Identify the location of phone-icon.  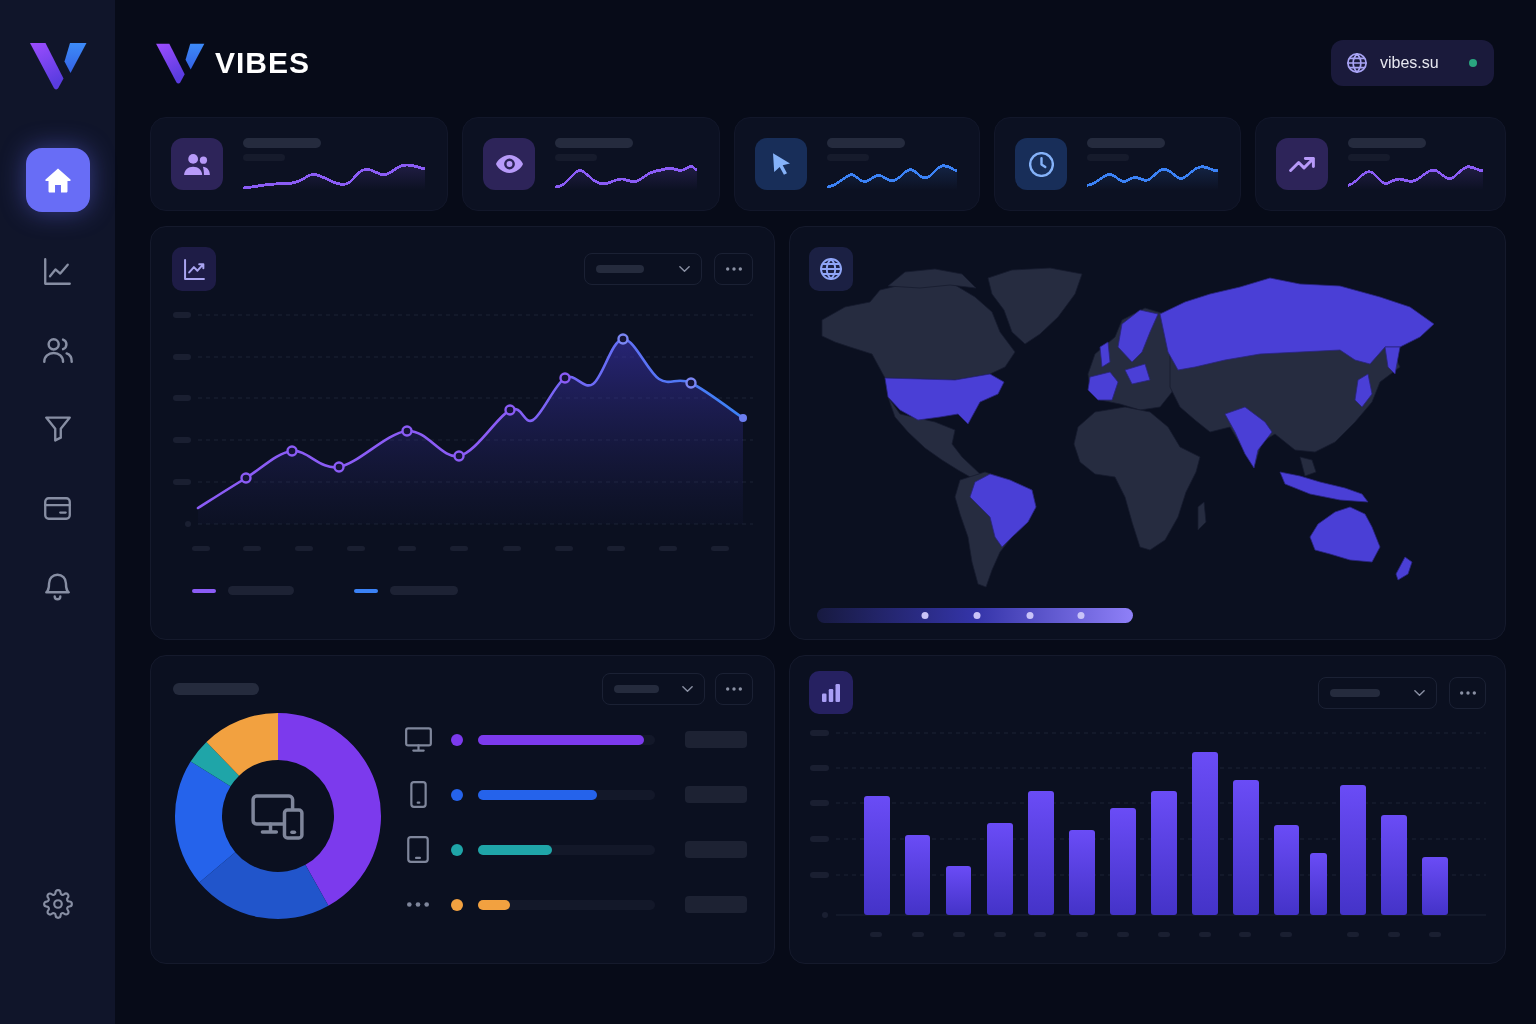
(418, 794).